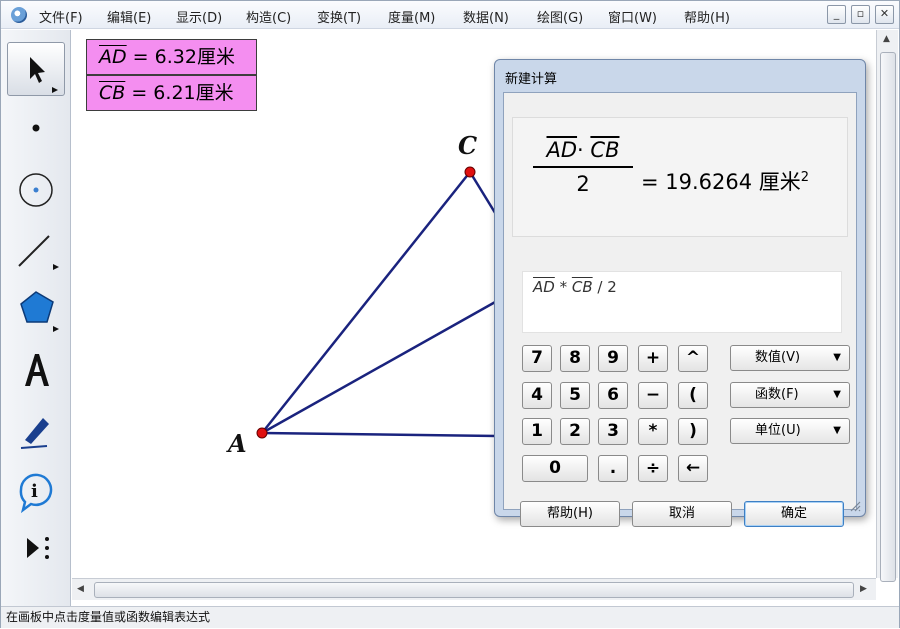 Image resolution: width=900 pixels, height=629 pixels. Describe the element at coordinates (537, 395) in the screenshot. I see `key-4: 4` at that location.